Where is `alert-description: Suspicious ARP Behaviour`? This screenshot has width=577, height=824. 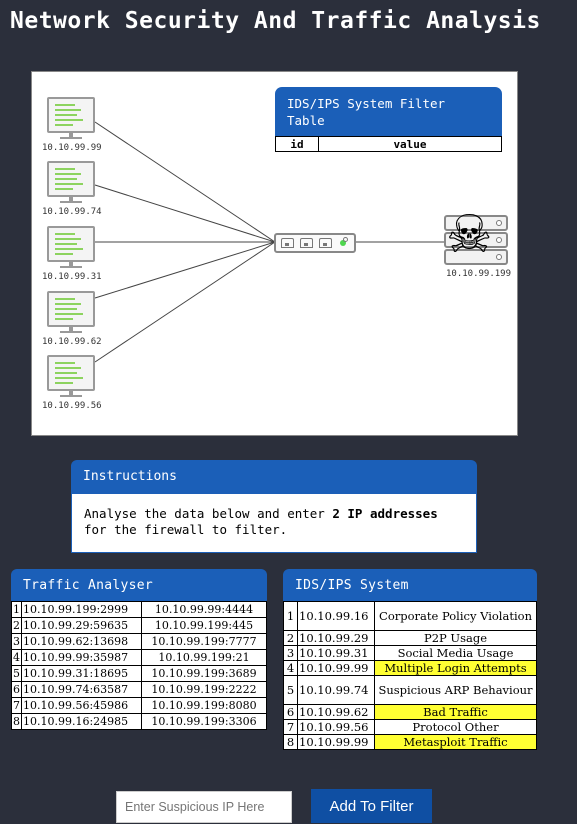 alert-description: Suspicious ARP Behaviour is located at coordinates (455, 690).